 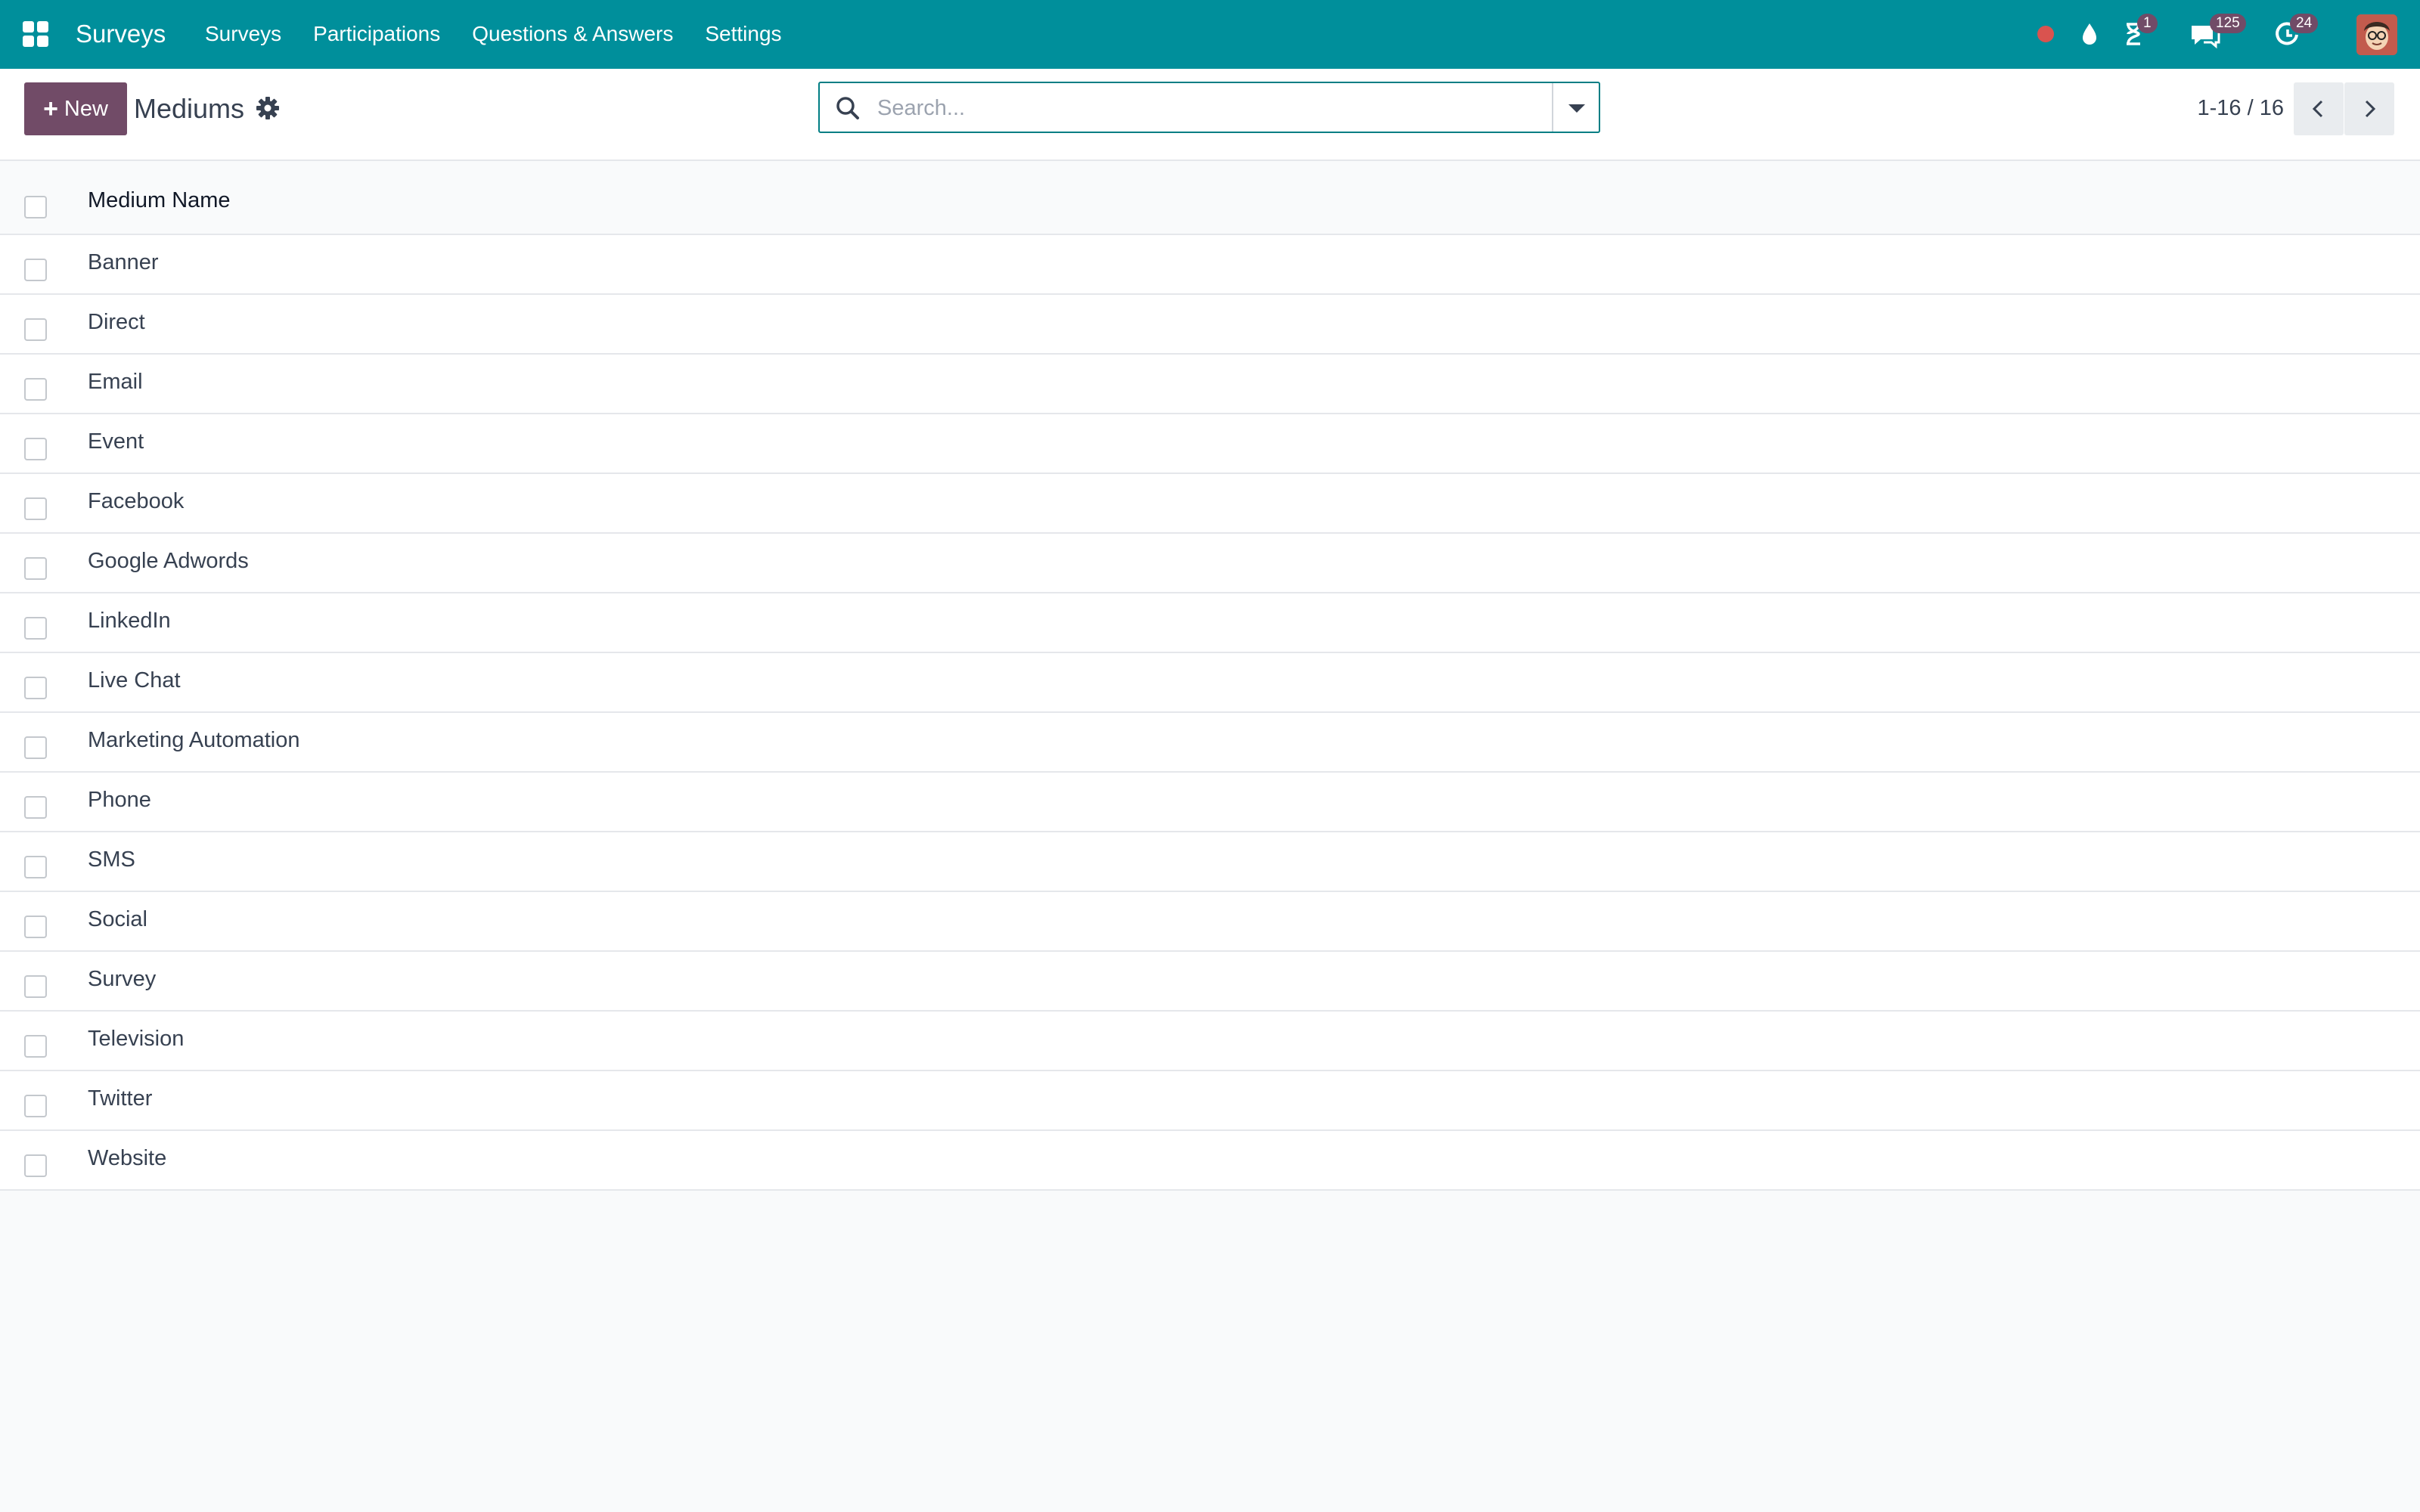 I want to click on pager-previous-button, so click(x=2319, y=109).